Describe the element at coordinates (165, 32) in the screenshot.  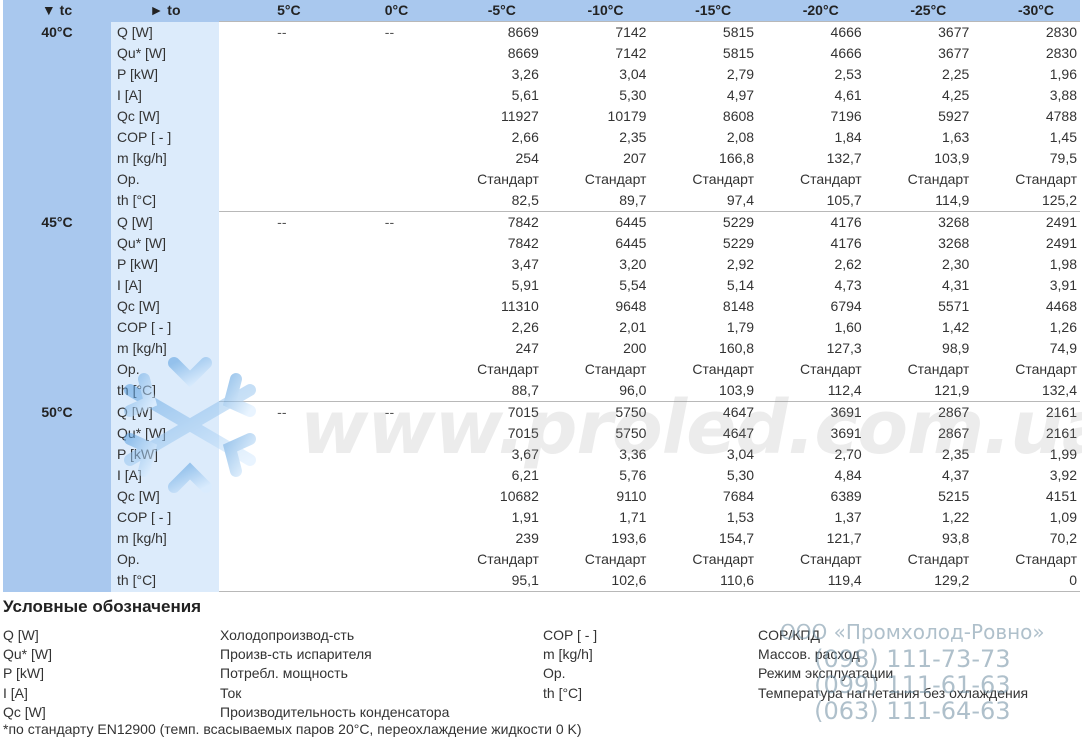
I see `param-label: Q [W]` at that location.